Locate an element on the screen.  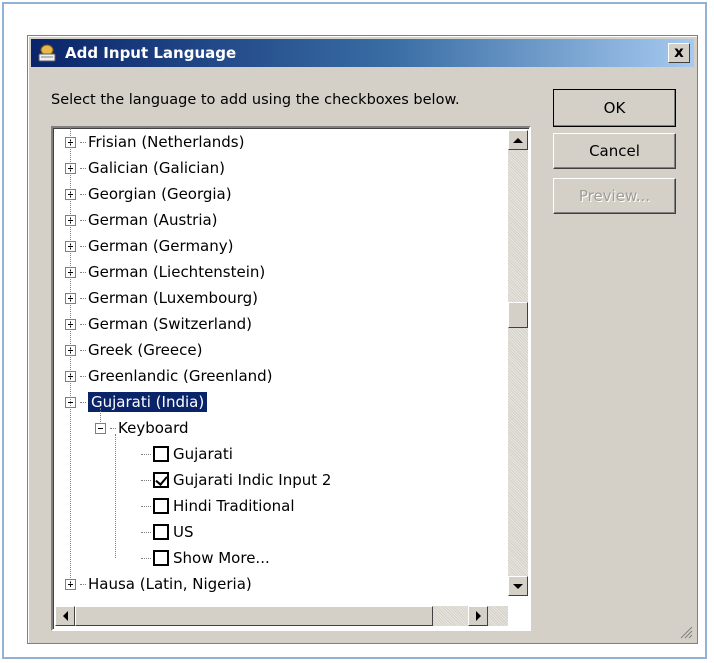
keyboard-option-label: US is located at coordinates (183, 532).